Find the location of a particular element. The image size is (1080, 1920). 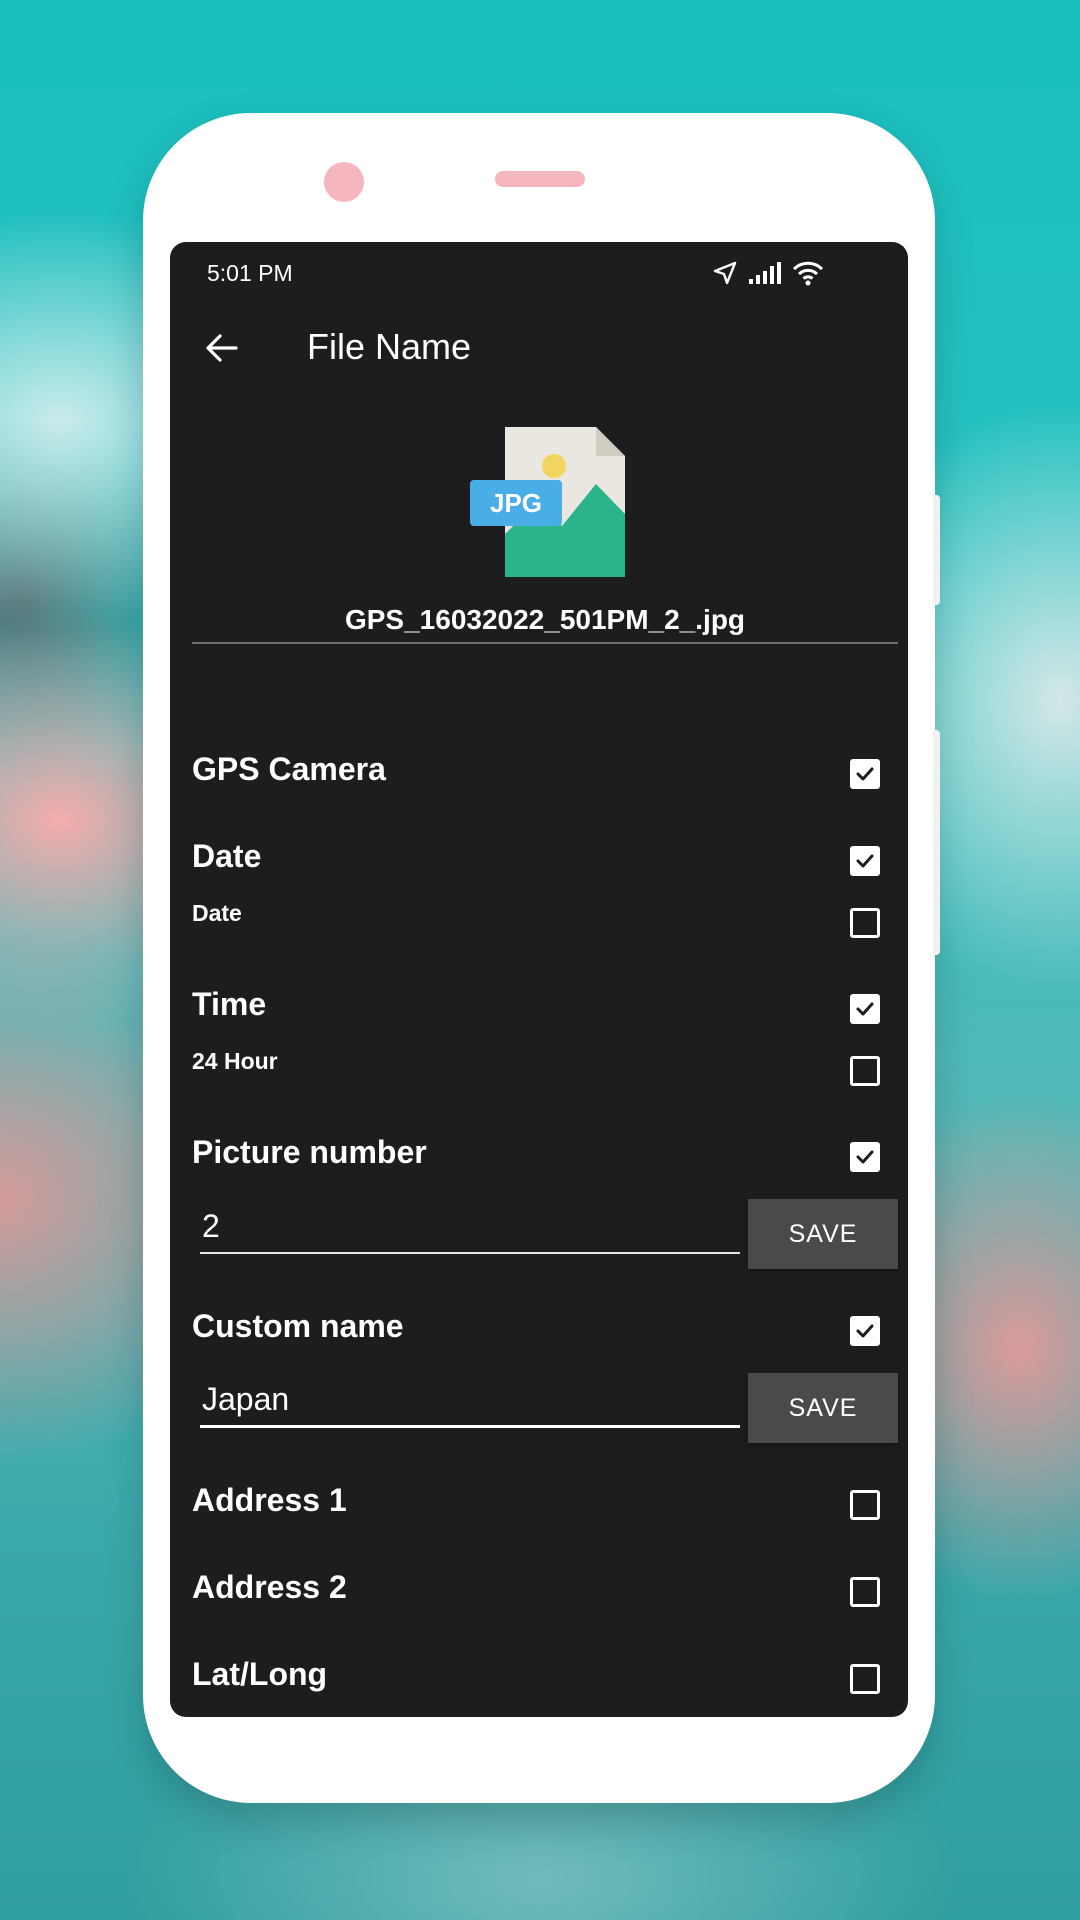

lat-long-checkbox is located at coordinates (865, 1679).